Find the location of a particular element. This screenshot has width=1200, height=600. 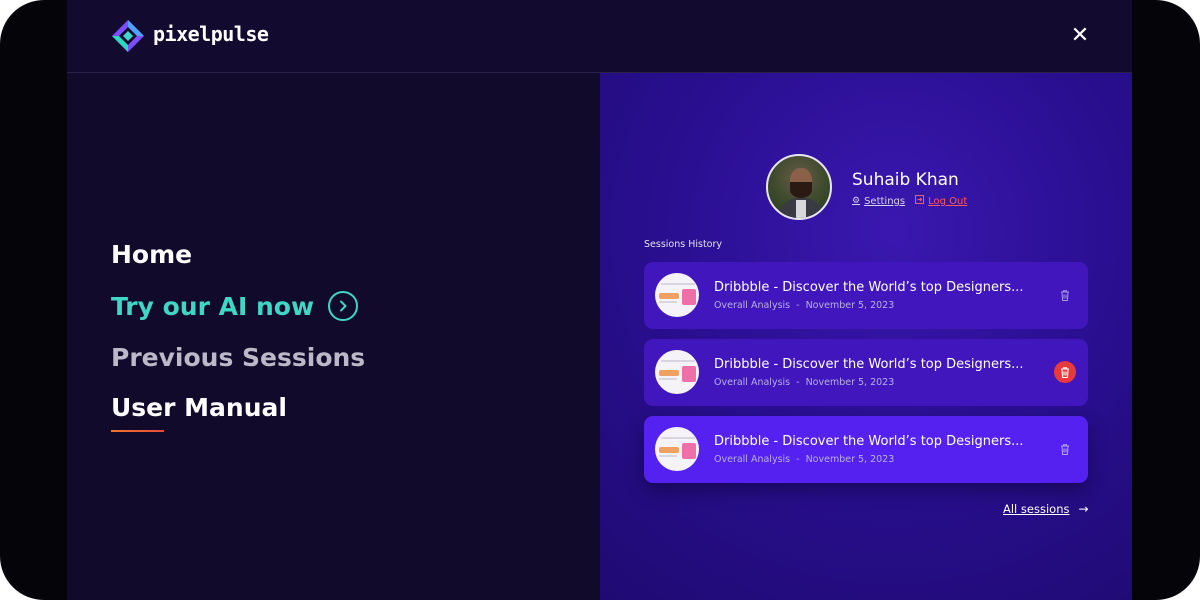

pixelpulse-logo-icon is located at coordinates (128, 36).